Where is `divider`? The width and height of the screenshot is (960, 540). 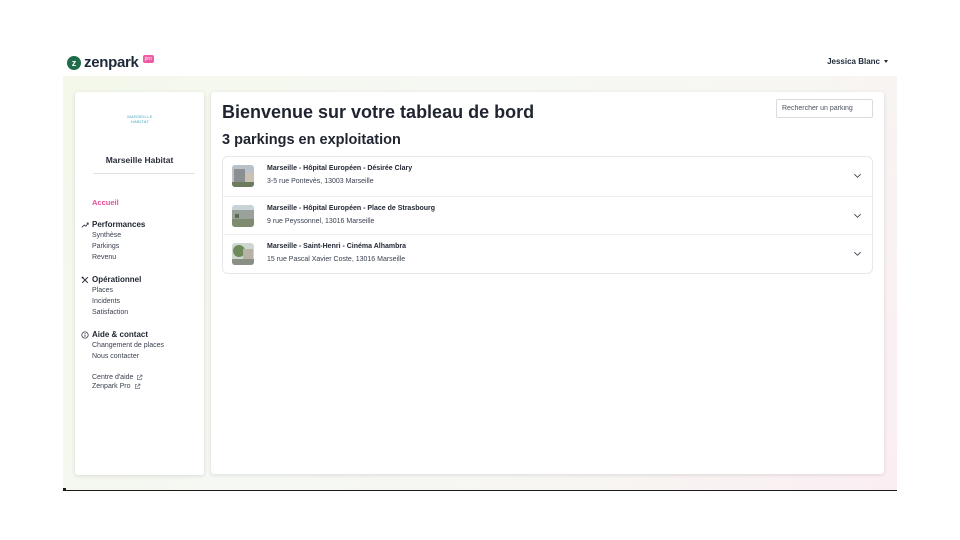 divider is located at coordinates (144, 173).